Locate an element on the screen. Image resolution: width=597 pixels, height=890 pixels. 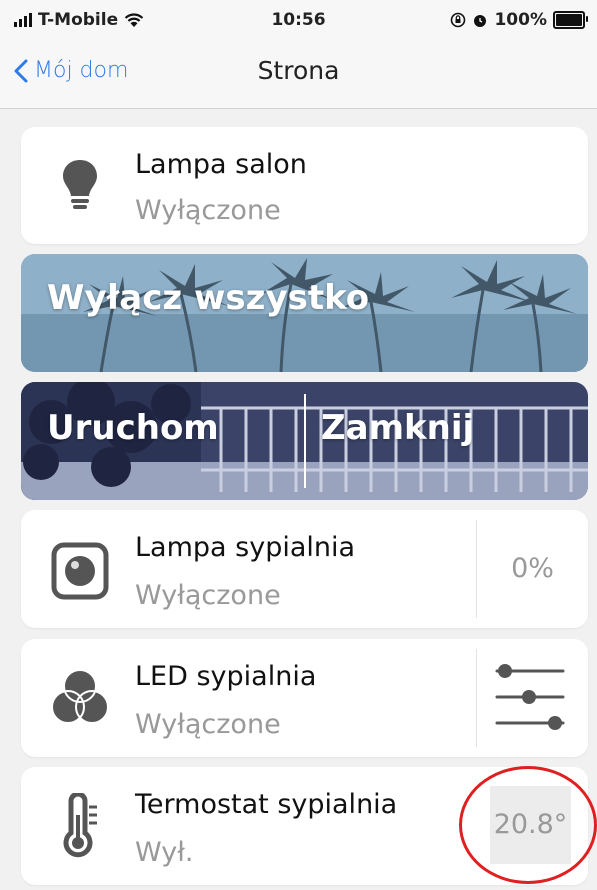
device-state: Wył. is located at coordinates (164, 852).